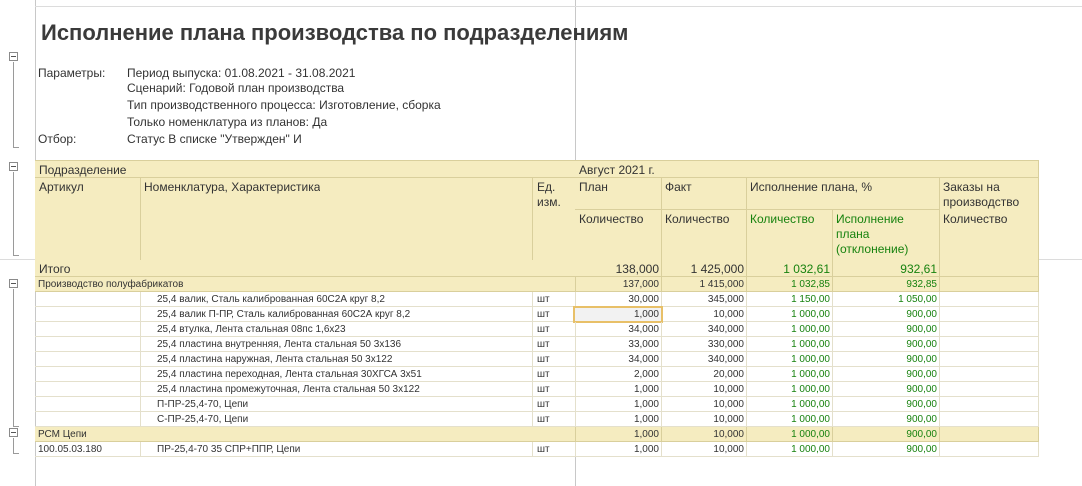 The height and width of the screenshot is (486, 1082). Describe the element at coordinates (725, 359) in the screenshot. I see `row-fact: 340,000` at that location.